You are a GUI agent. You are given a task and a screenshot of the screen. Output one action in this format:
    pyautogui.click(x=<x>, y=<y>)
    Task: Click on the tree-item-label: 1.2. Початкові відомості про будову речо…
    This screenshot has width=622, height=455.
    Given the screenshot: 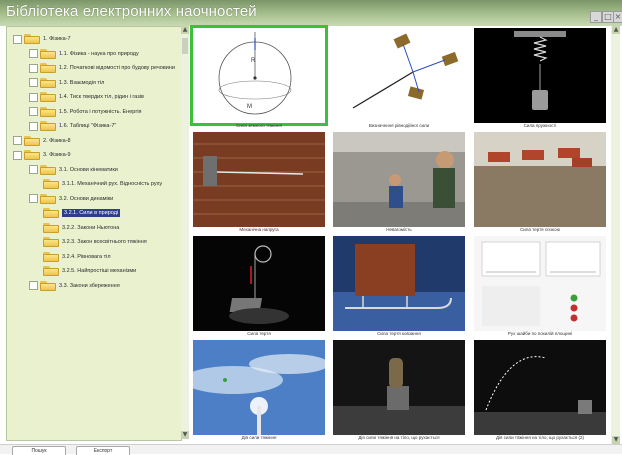 What is the action you would take?
    pyautogui.click(x=117, y=68)
    